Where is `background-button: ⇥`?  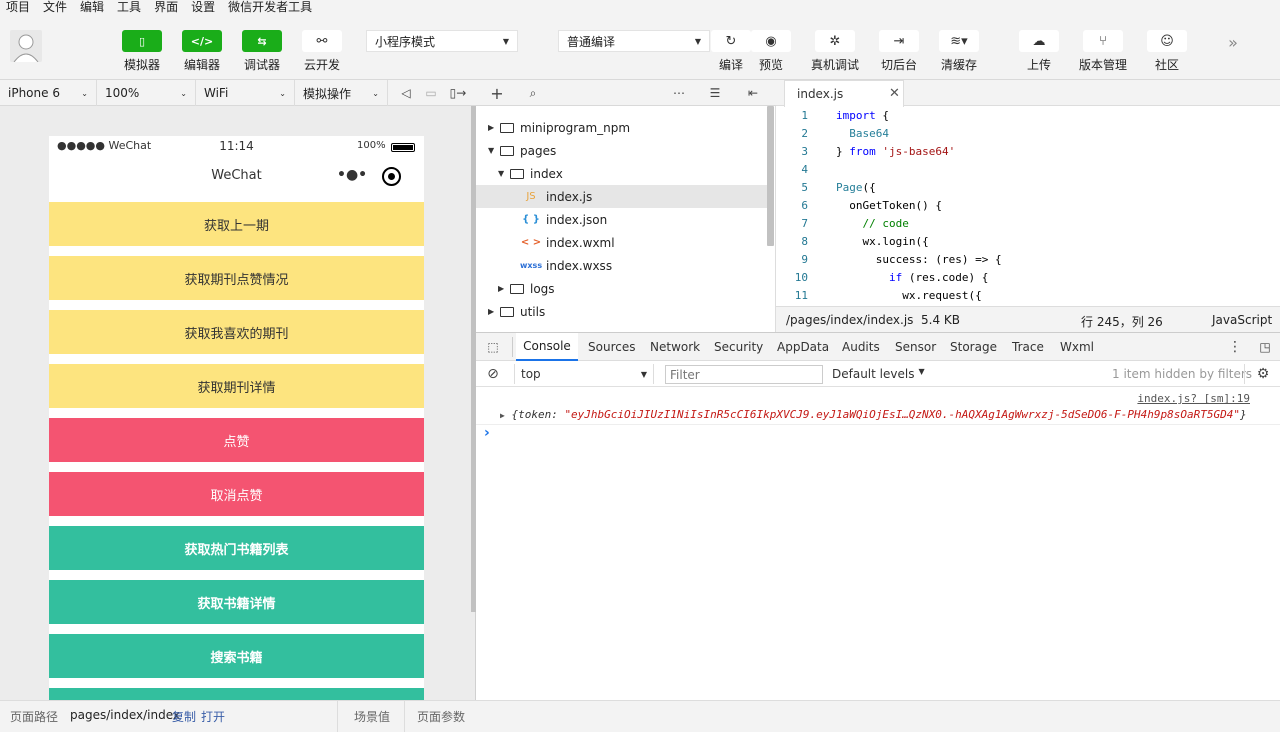 background-button: ⇥ is located at coordinates (899, 41).